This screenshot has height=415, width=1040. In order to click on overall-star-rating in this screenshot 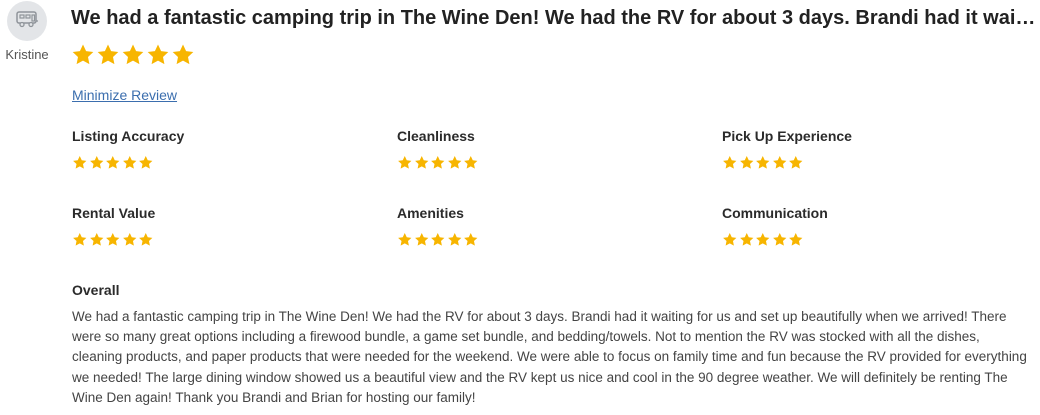, I will do `click(133, 55)`.